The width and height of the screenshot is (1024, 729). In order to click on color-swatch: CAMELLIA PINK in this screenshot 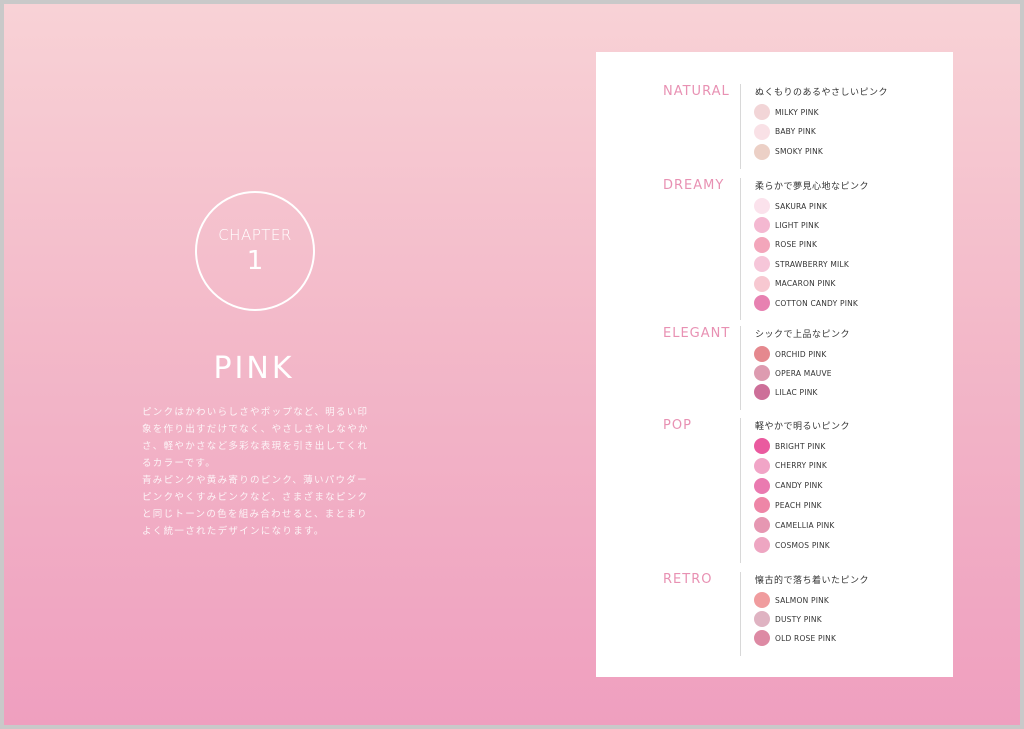, I will do `click(794, 525)`.